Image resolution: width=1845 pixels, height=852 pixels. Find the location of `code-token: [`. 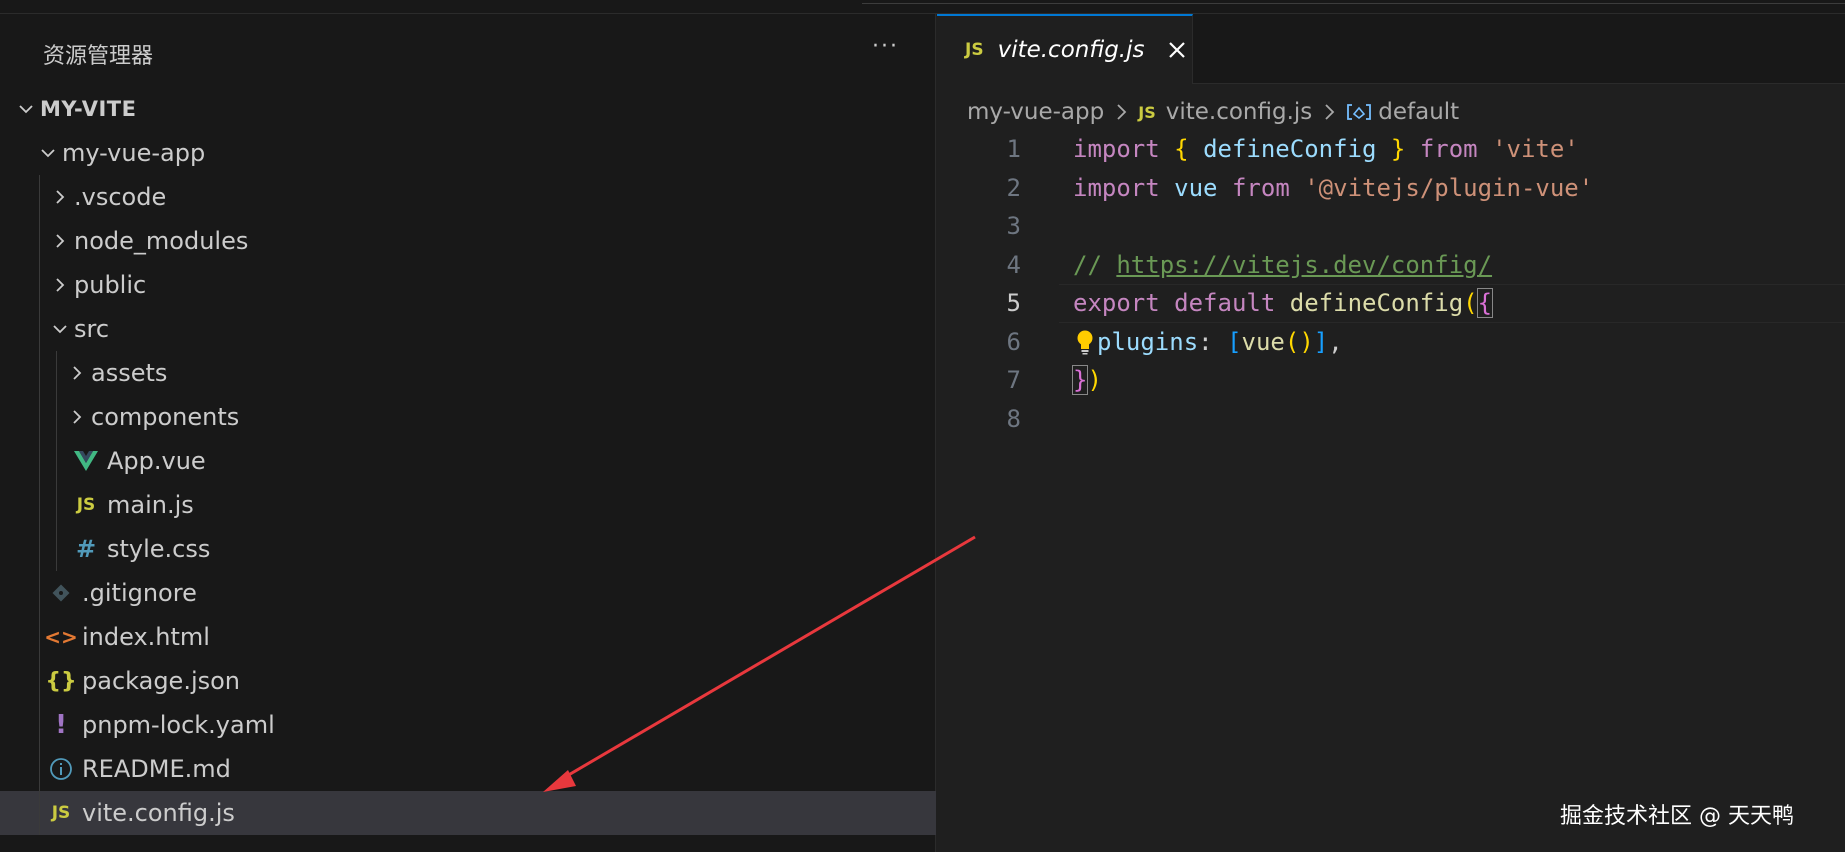

code-token: [ is located at coordinates (1234, 341).